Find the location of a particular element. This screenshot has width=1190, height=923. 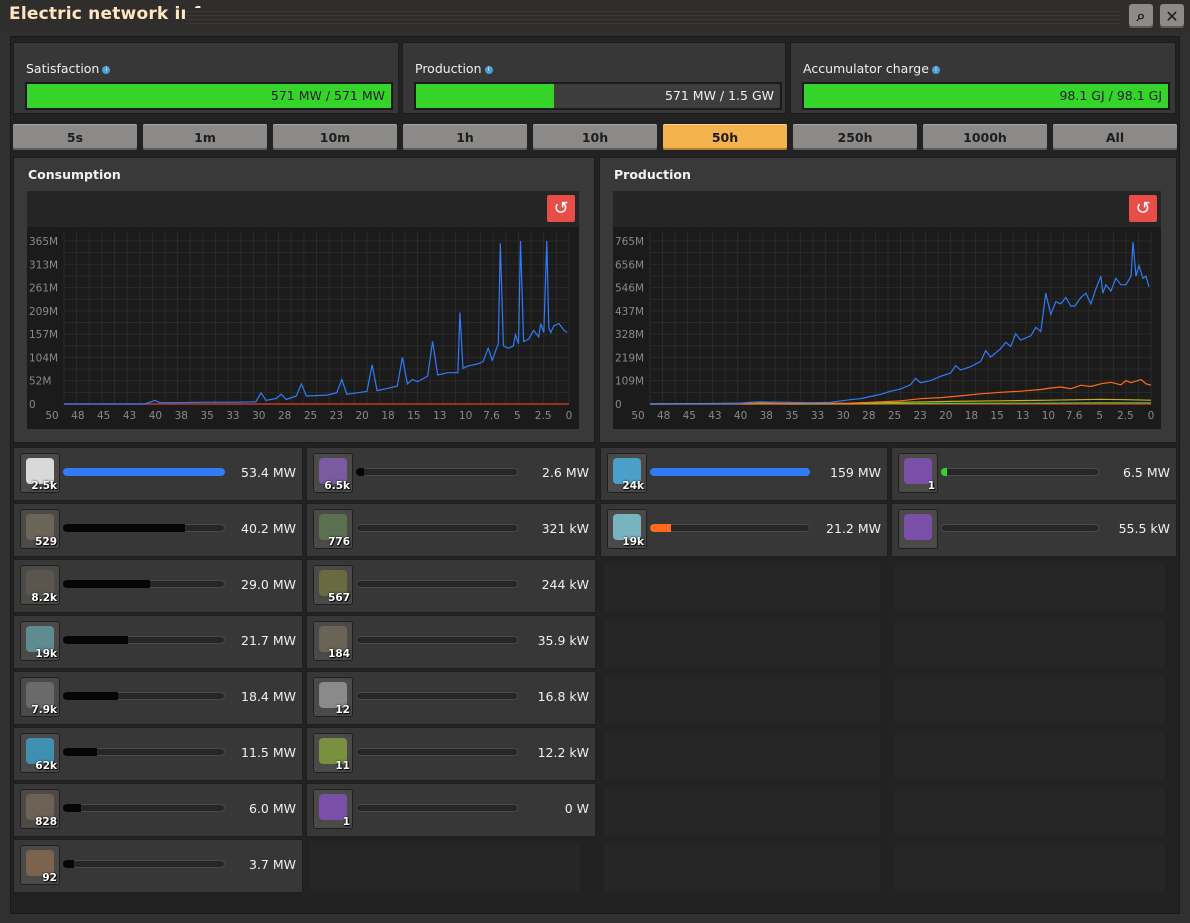

window-title: Electric network info is located at coordinates (111, 14).